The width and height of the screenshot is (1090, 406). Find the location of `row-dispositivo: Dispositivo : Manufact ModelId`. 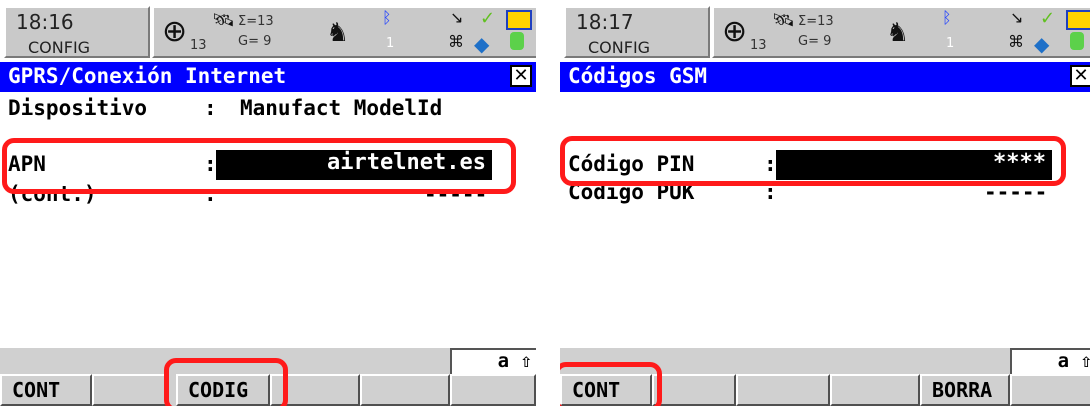

row-dispositivo: Dispositivo : Manufact ModelId is located at coordinates (272, 110).